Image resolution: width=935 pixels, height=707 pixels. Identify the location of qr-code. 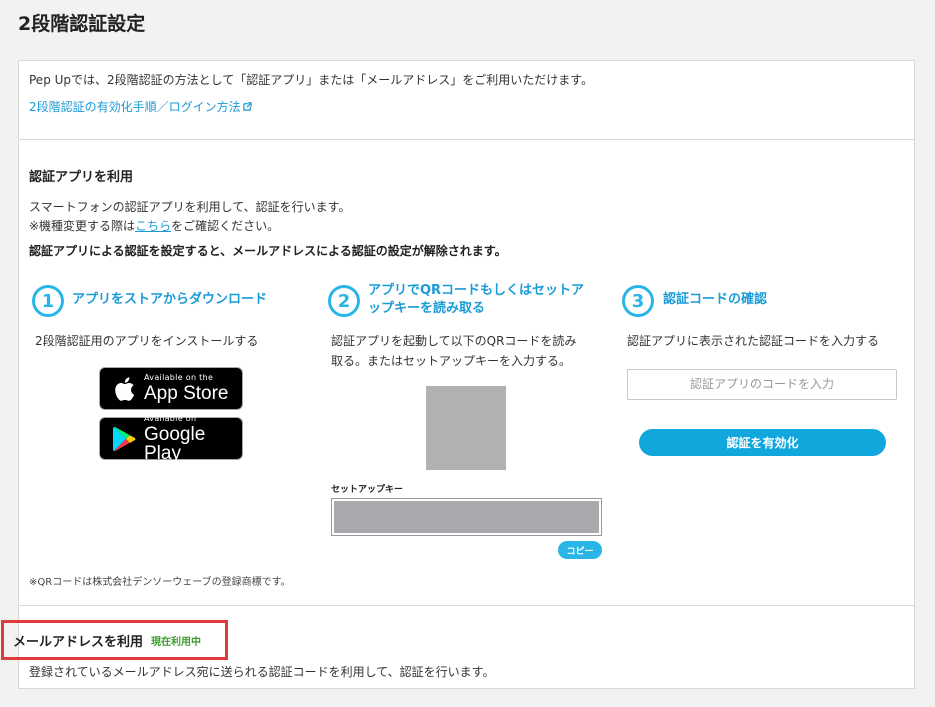
(466, 428).